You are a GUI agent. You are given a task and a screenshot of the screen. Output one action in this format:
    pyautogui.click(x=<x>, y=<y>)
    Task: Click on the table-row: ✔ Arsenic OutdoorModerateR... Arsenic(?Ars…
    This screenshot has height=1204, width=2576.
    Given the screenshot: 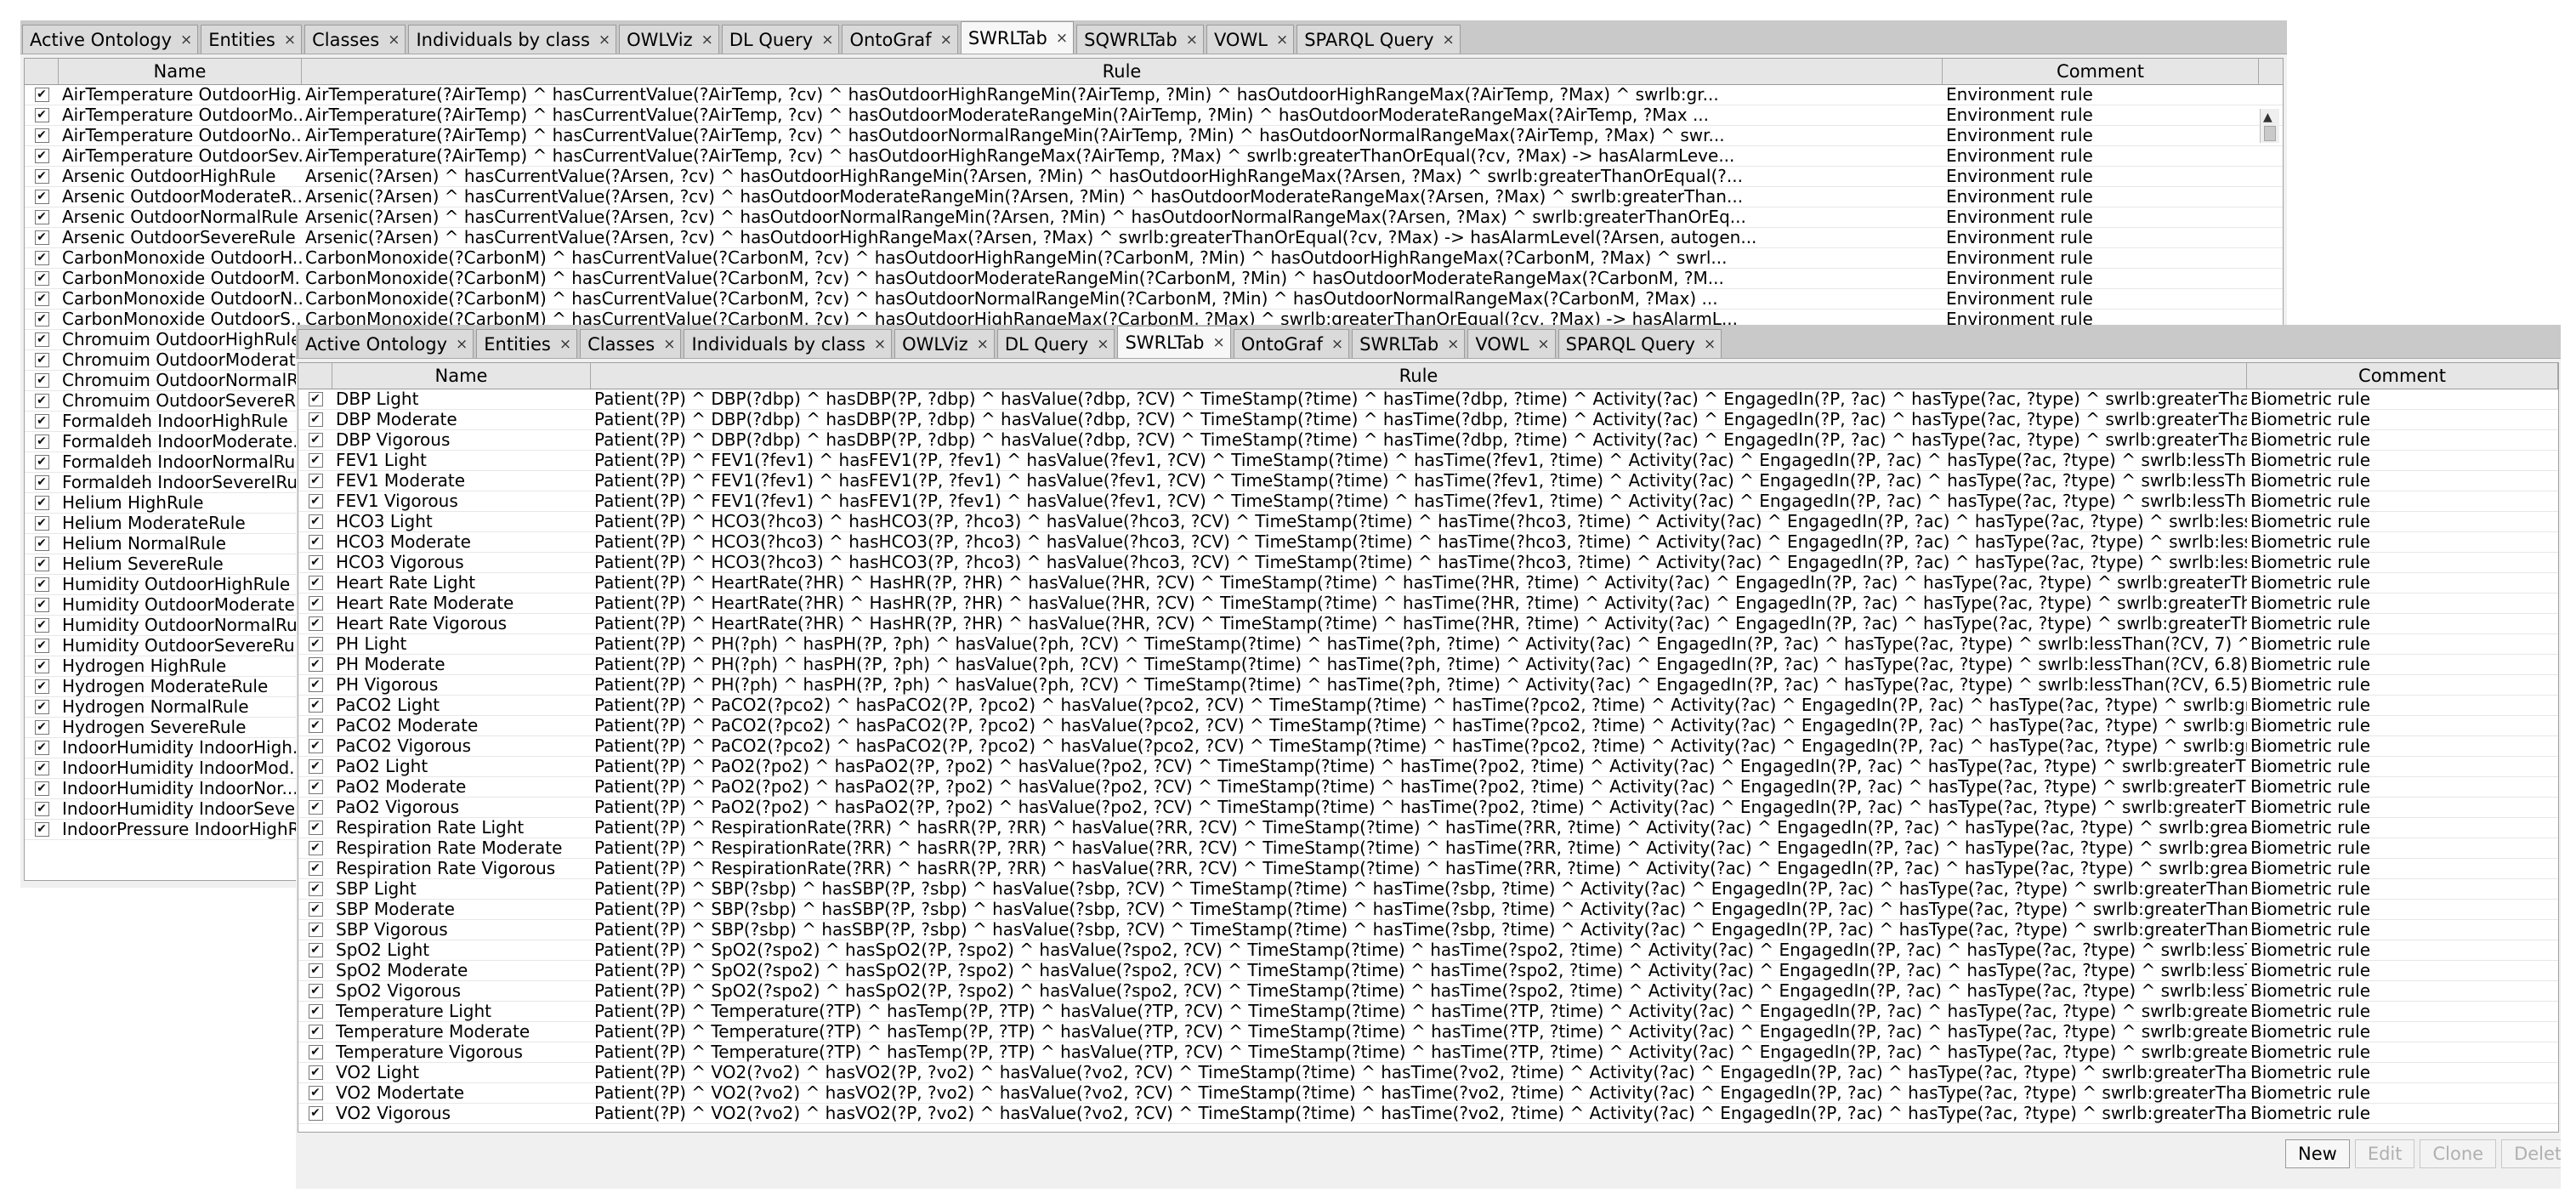 What is the action you would take?
    pyautogui.click(x=1154, y=197)
    